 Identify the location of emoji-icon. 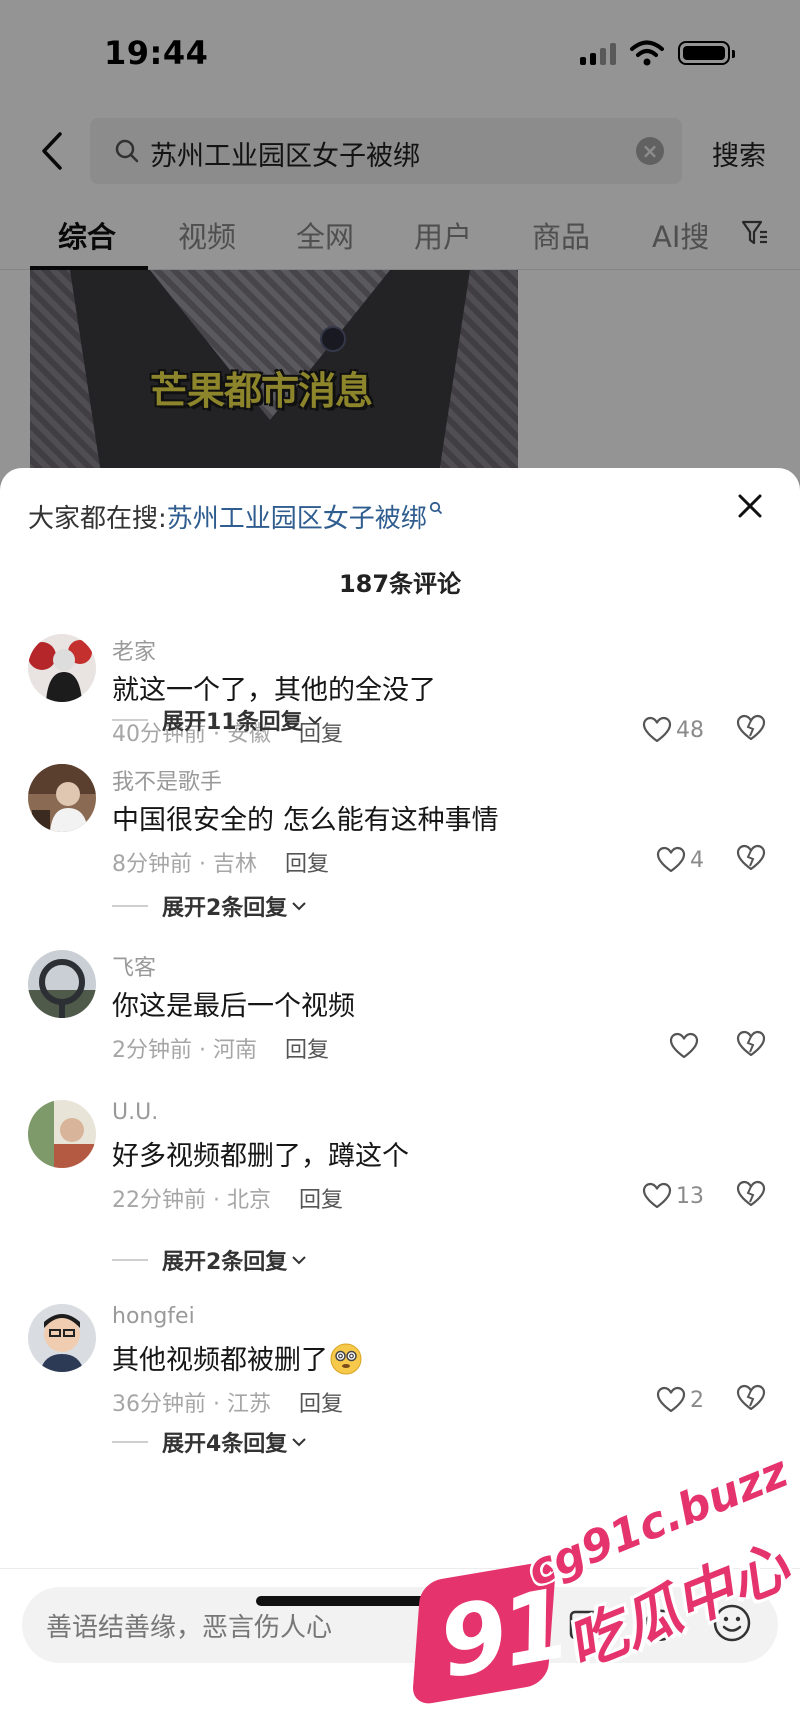
(732, 1623).